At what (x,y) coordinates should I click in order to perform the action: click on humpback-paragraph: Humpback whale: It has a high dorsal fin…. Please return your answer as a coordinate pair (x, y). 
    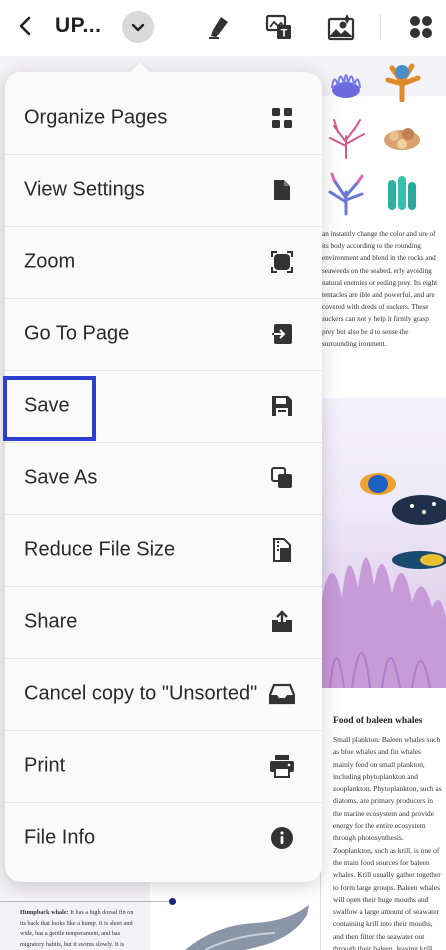
    Looking at the image, I should click on (77, 929).